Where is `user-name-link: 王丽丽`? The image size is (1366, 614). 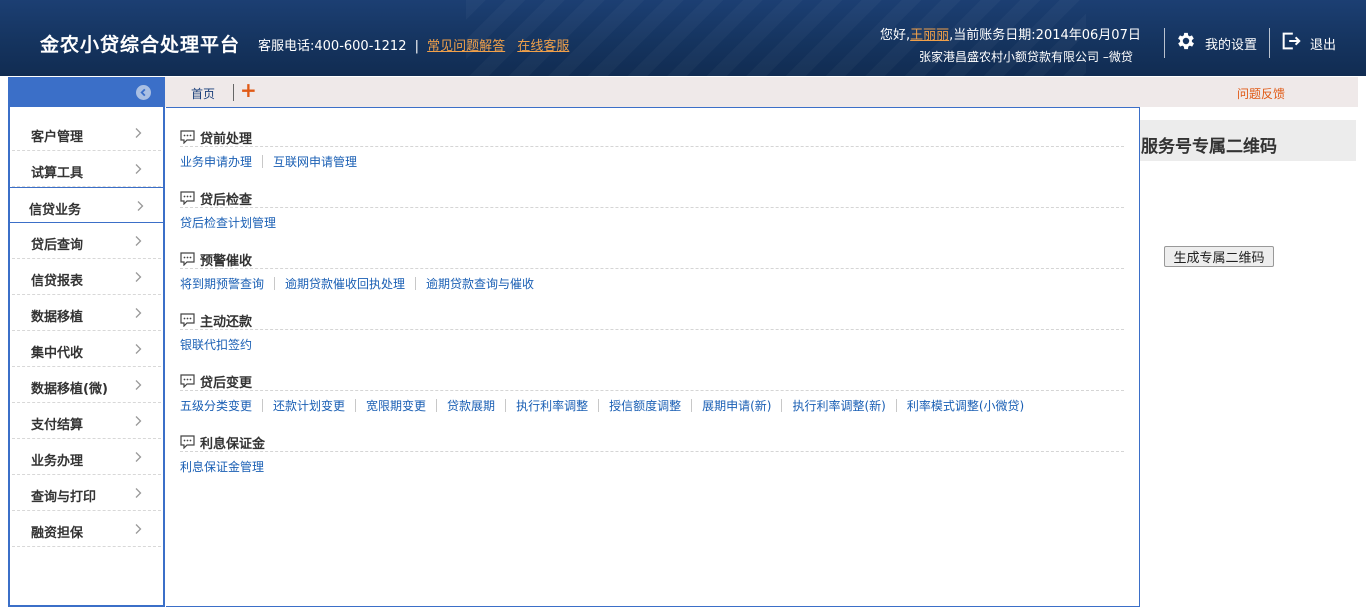
user-name-link: 王丽丽 is located at coordinates (929, 35).